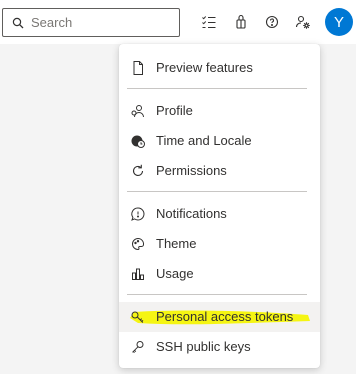 The height and width of the screenshot is (374, 356). What do you see at coordinates (303, 22) in the screenshot?
I see `user-settings-icon` at bounding box center [303, 22].